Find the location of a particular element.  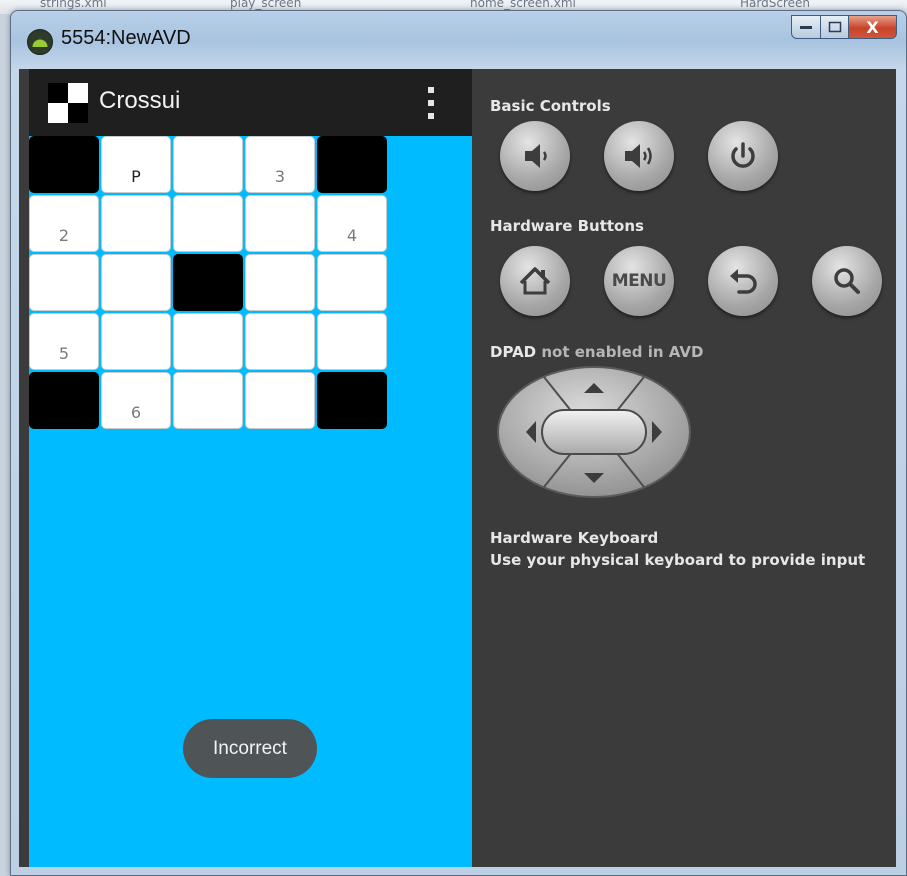

app-action-bar: Crossui is located at coordinates (250, 102).